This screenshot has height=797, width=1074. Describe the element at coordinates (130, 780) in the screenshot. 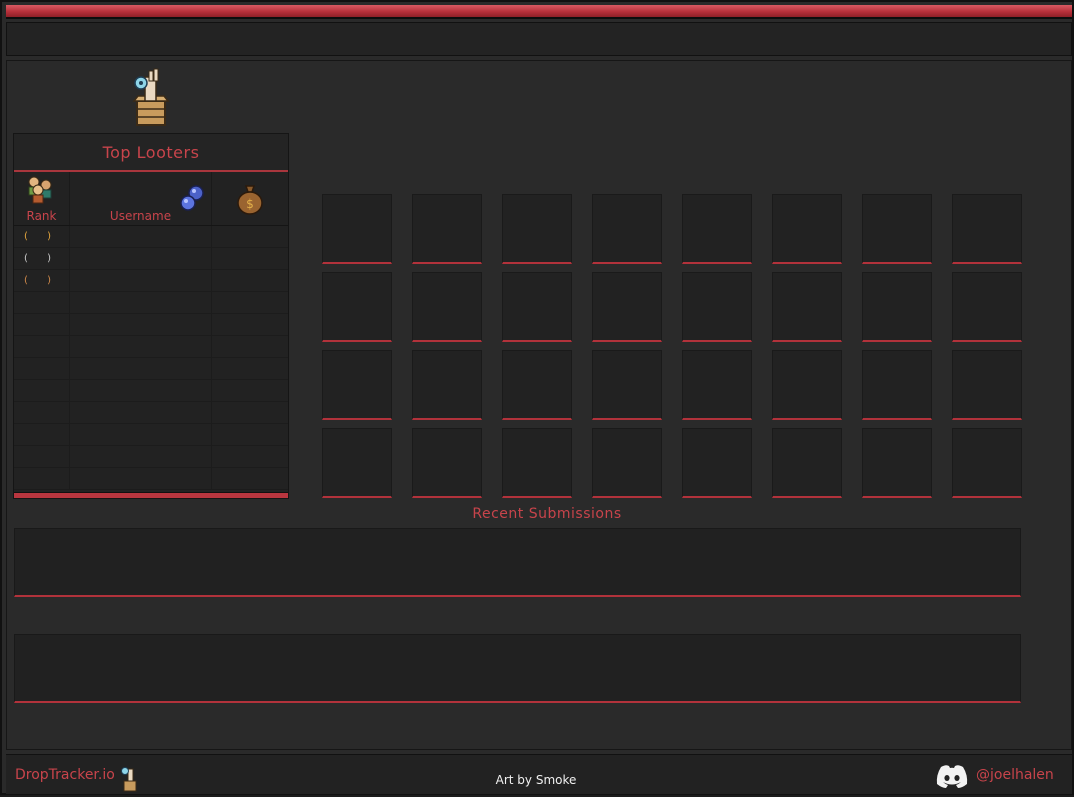

I see `mascot-small-icon` at that location.